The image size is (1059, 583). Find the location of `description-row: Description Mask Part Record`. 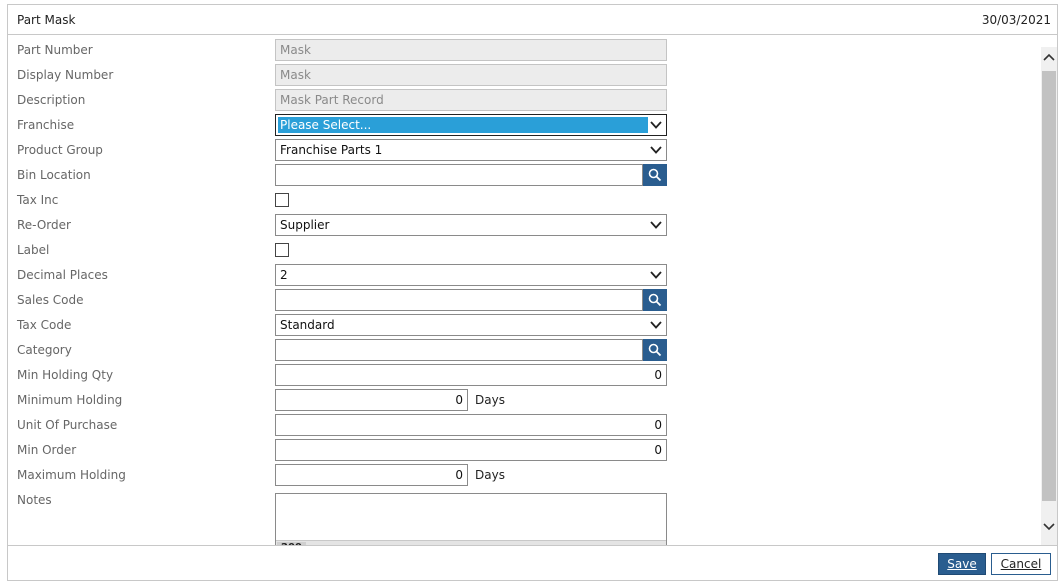

description-row: Description Mask Part Record is located at coordinates (524, 100).